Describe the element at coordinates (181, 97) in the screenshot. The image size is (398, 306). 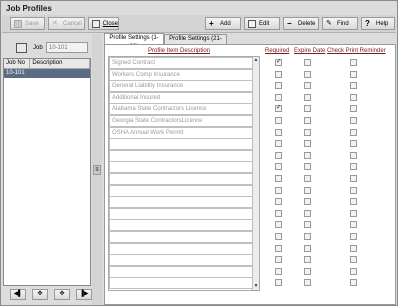
I see `profile-item-description-field: Additional Insured` at that location.